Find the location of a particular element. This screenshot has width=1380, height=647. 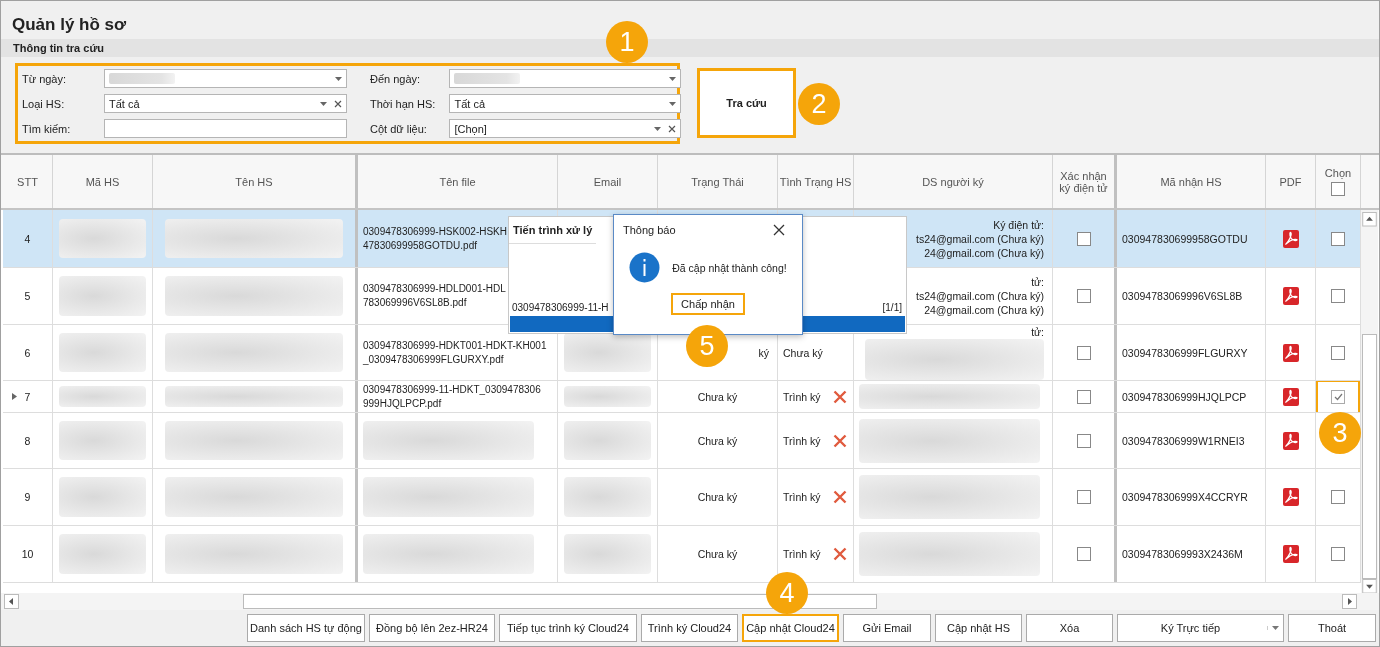

file-name: _0309478306999FLGURXY.pdf is located at coordinates (433, 359).